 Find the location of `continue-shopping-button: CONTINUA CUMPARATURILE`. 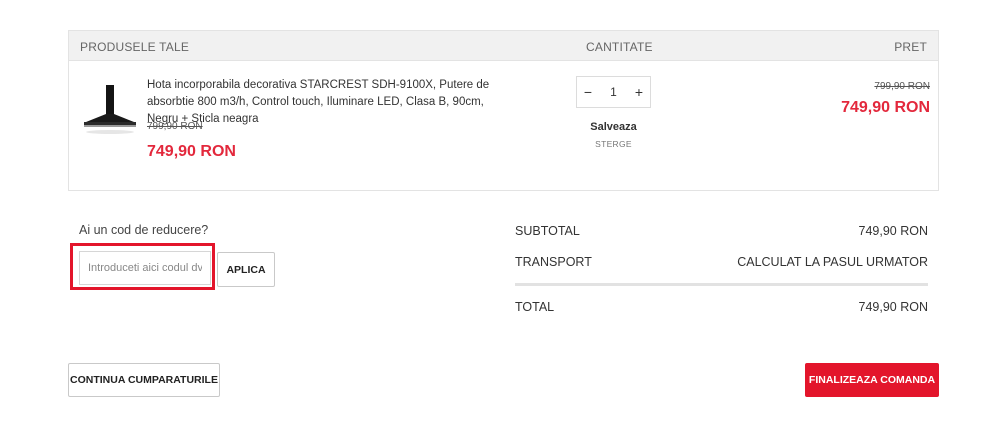

continue-shopping-button: CONTINUA CUMPARATURILE is located at coordinates (144, 380).